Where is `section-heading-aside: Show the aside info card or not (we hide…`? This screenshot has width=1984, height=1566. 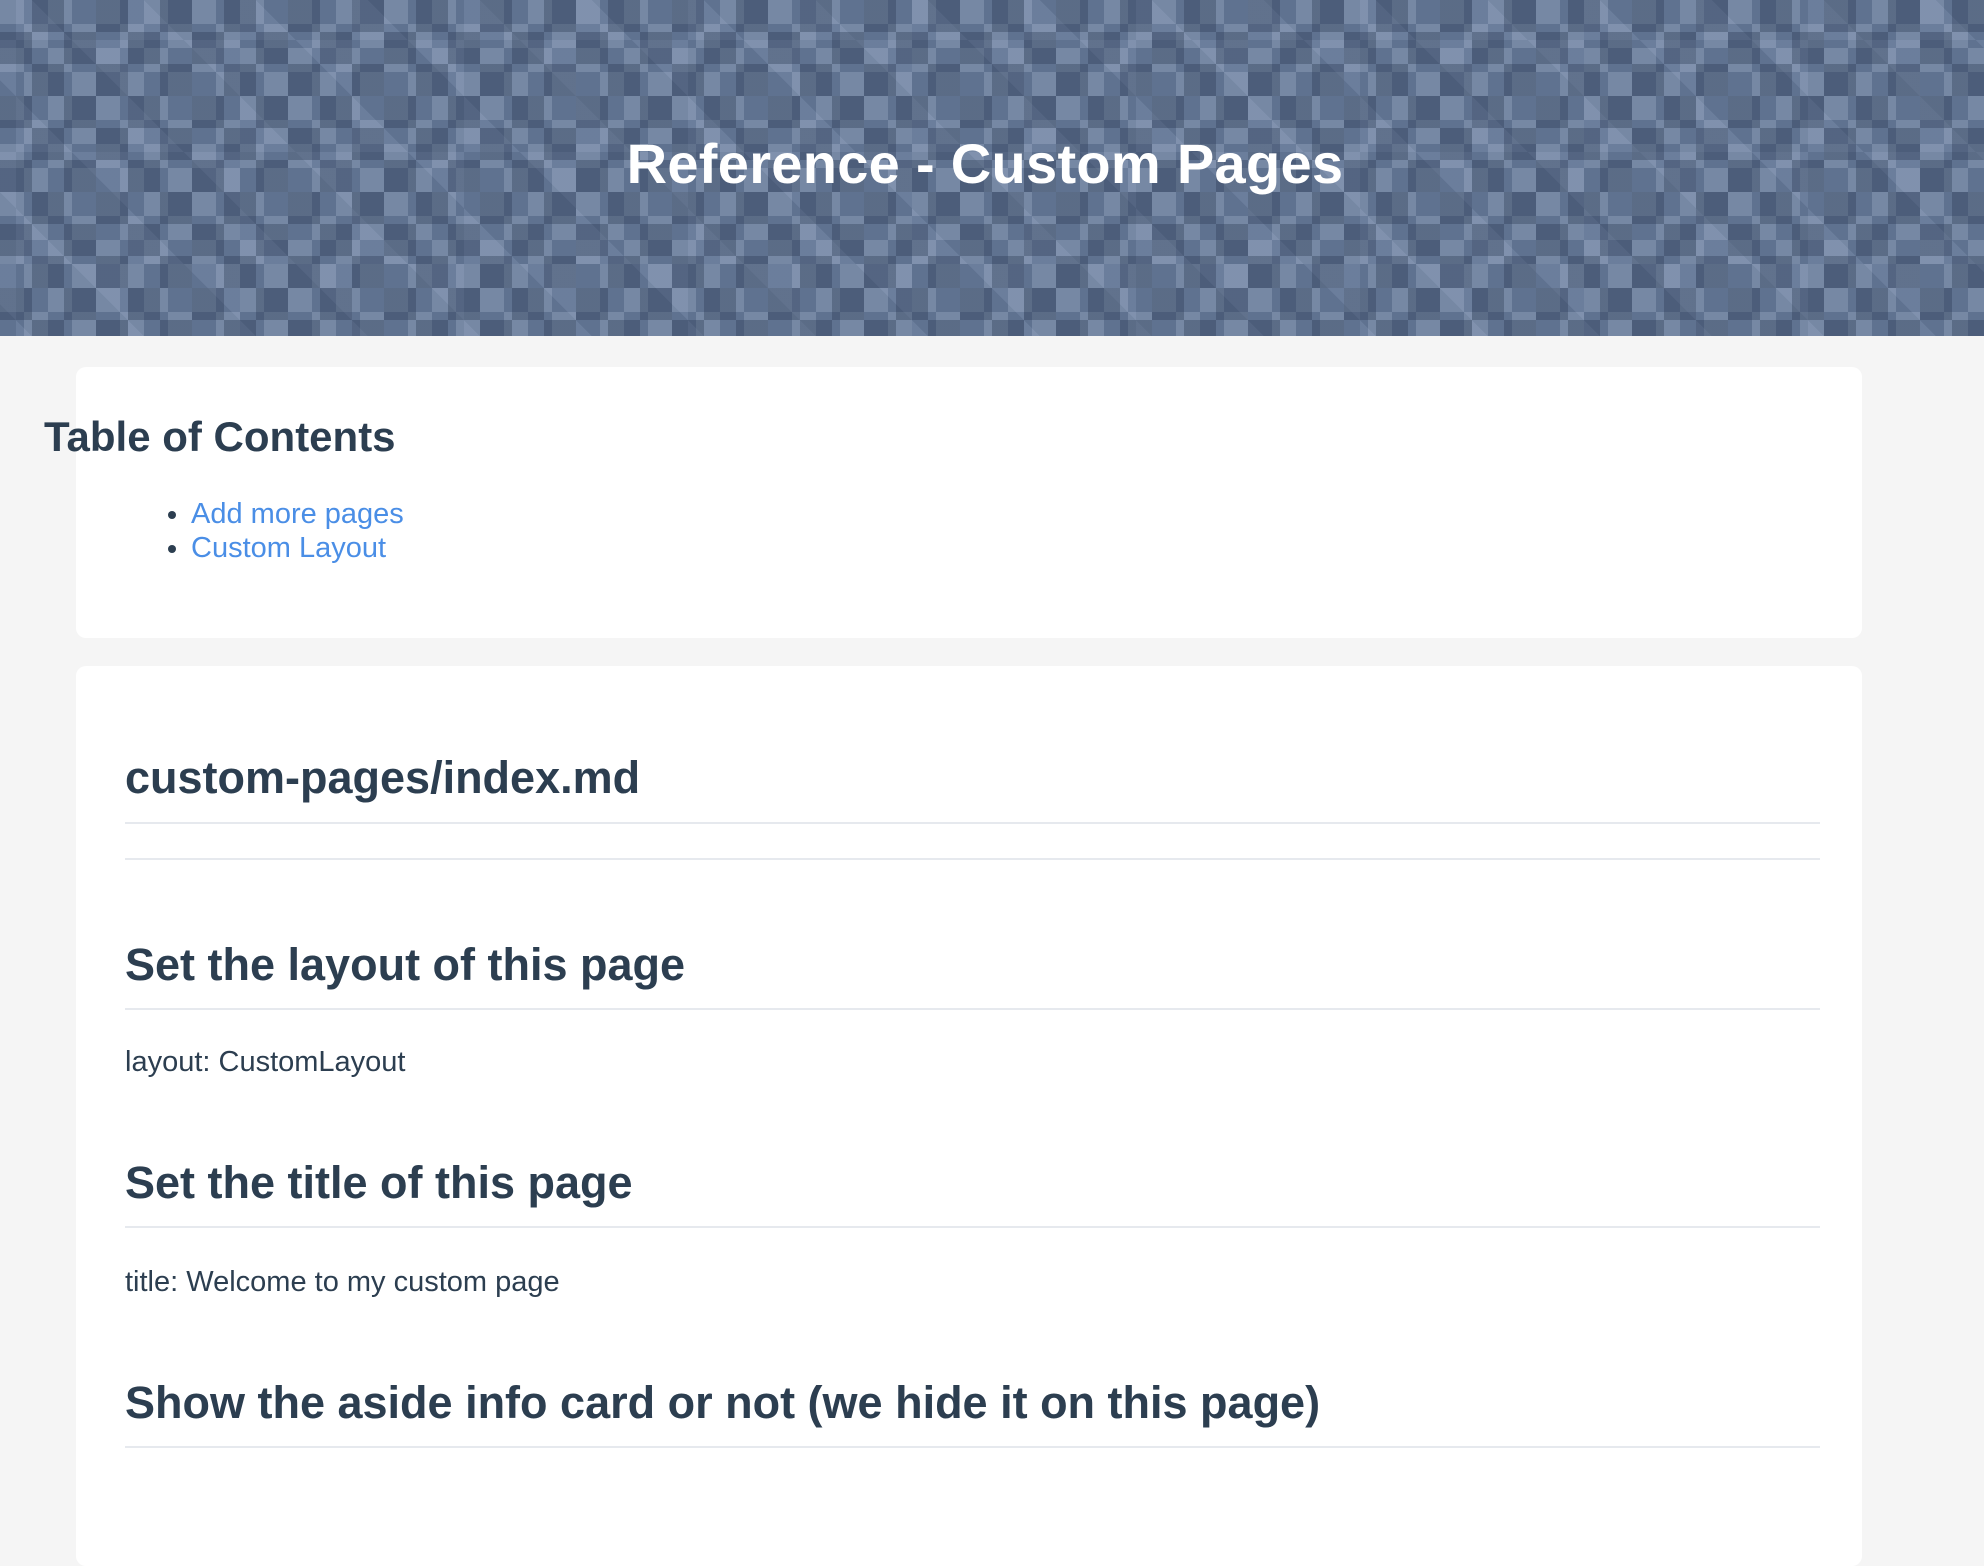
section-heading-aside: Show the aside info card or not (we hide… is located at coordinates (723, 1402).